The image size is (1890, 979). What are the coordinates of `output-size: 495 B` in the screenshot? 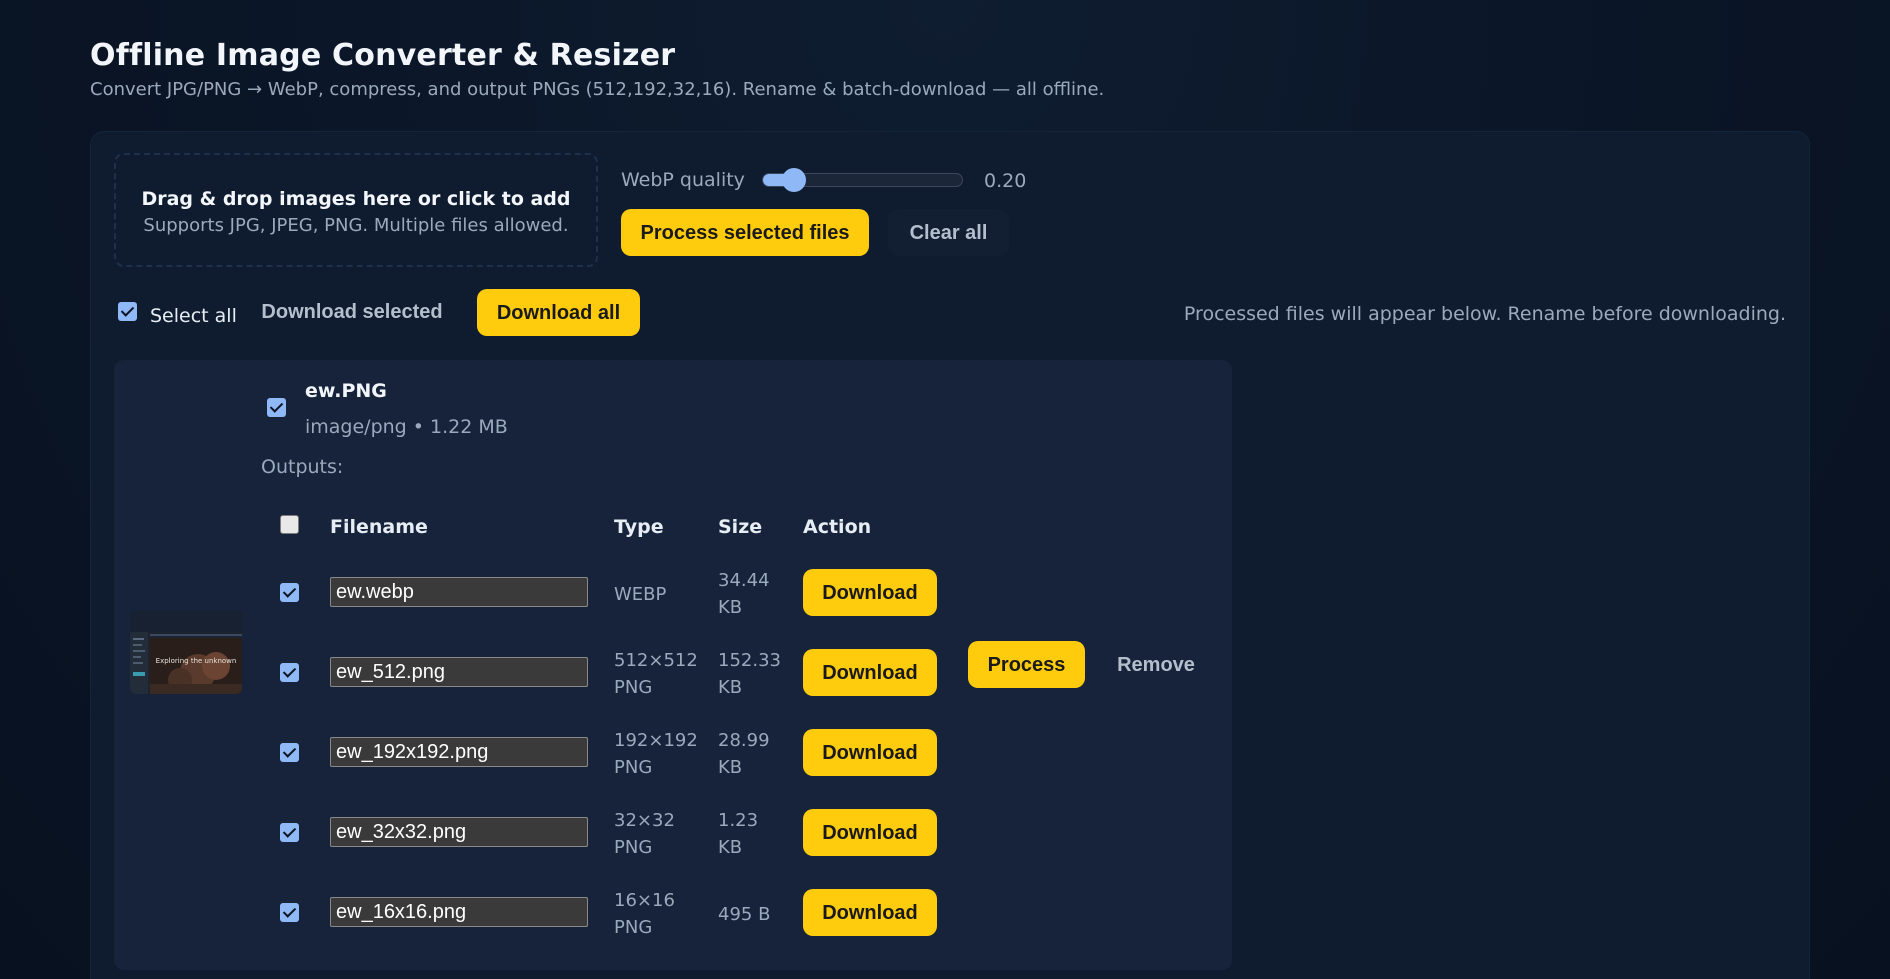 It's located at (744, 914).